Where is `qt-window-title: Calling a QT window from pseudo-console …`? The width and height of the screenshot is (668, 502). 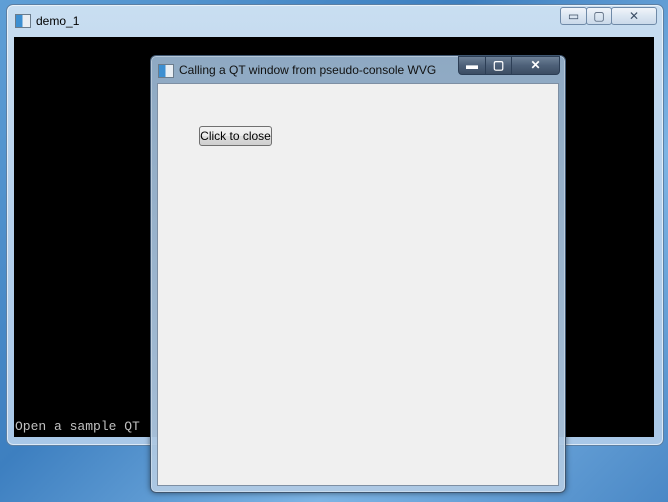 qt-window-title: Calling a QT window from pseudo-console … is located at coordinates (308, 70).